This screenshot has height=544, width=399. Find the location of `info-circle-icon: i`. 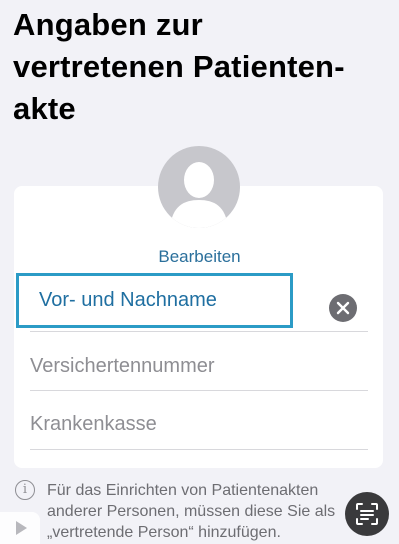

info-circle-icon: i is located at coordinates (25, 490).